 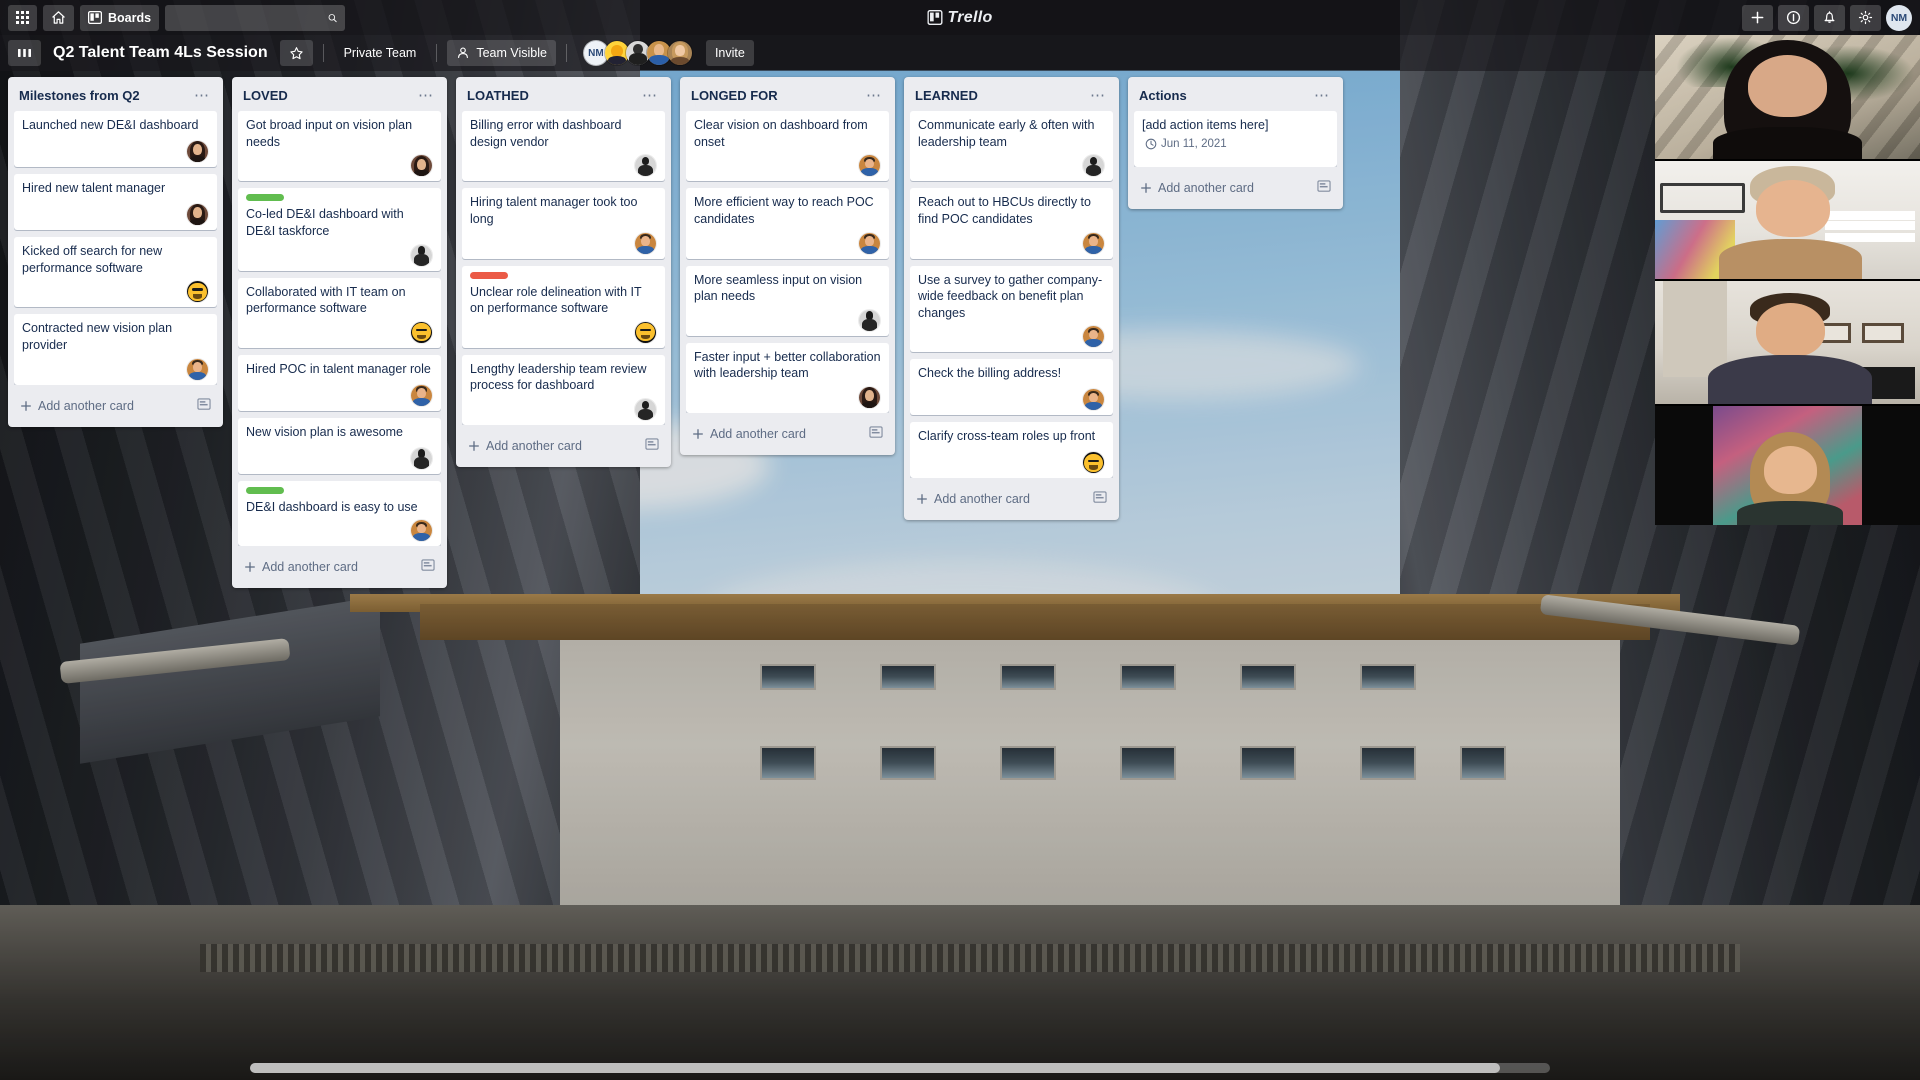 I want to click on board-switcher-button, so click(x=24, y=53).